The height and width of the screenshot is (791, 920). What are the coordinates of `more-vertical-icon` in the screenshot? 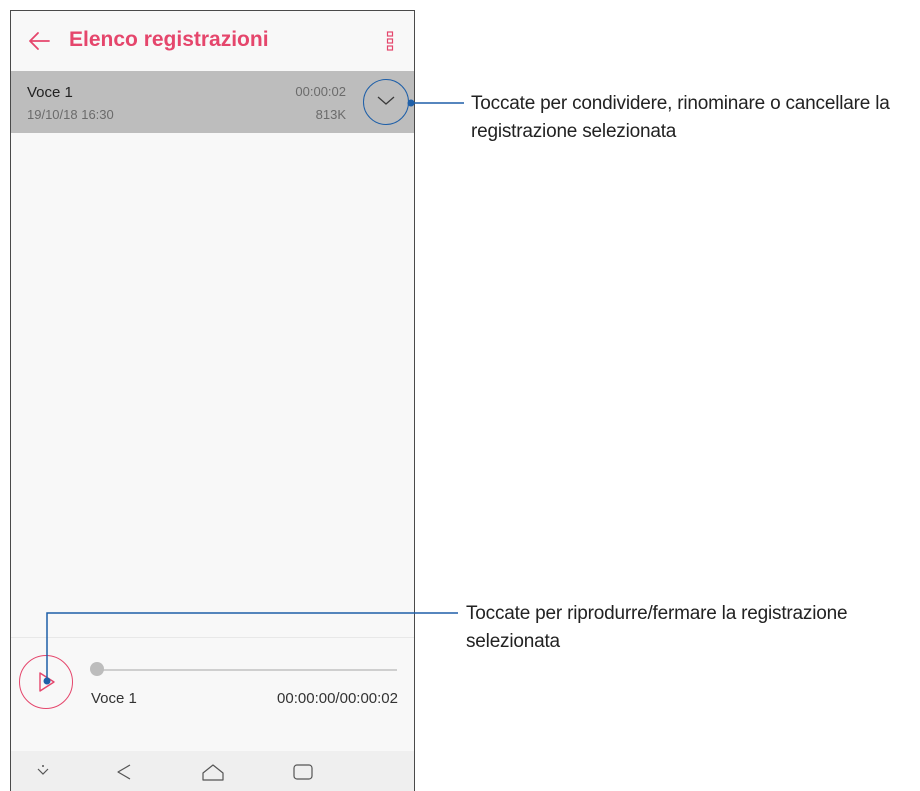 It's located at (390, 41).